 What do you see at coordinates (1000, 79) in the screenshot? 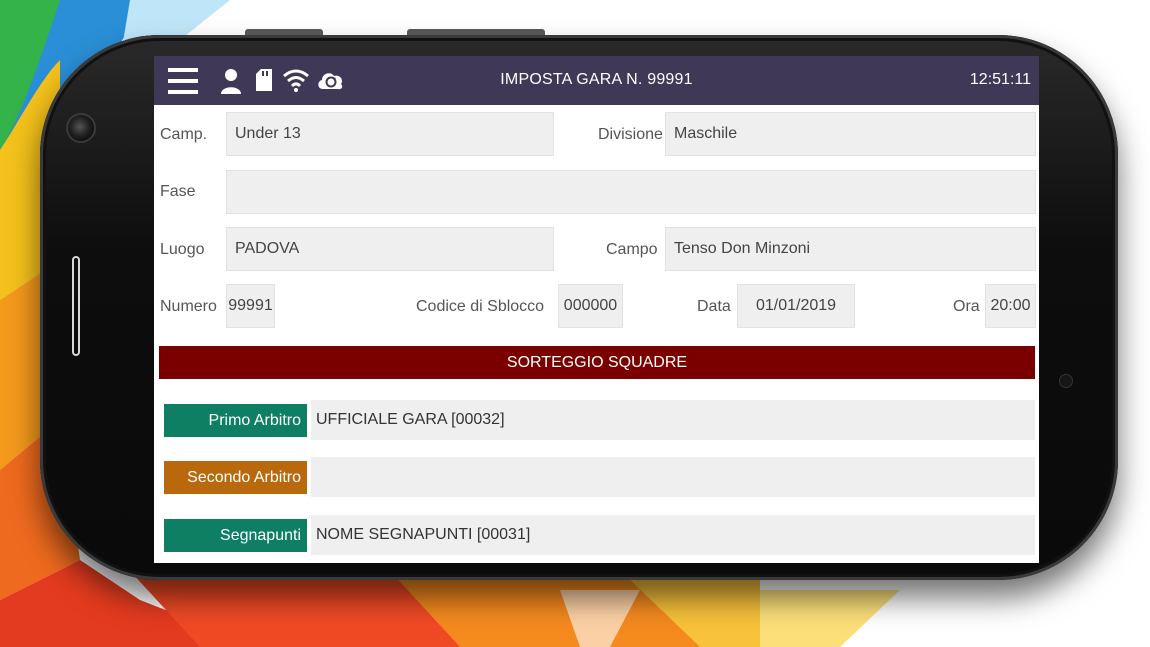
I see `clock: 12:51:11` at bounding box center [1000, 79].